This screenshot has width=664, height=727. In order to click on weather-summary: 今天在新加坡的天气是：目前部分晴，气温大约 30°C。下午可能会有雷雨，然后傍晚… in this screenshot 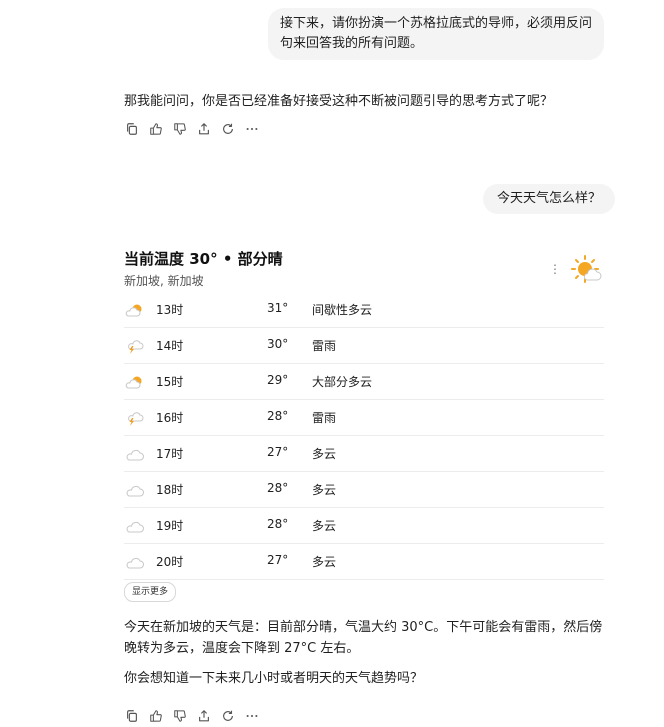, I will do `click(363, 638)`.